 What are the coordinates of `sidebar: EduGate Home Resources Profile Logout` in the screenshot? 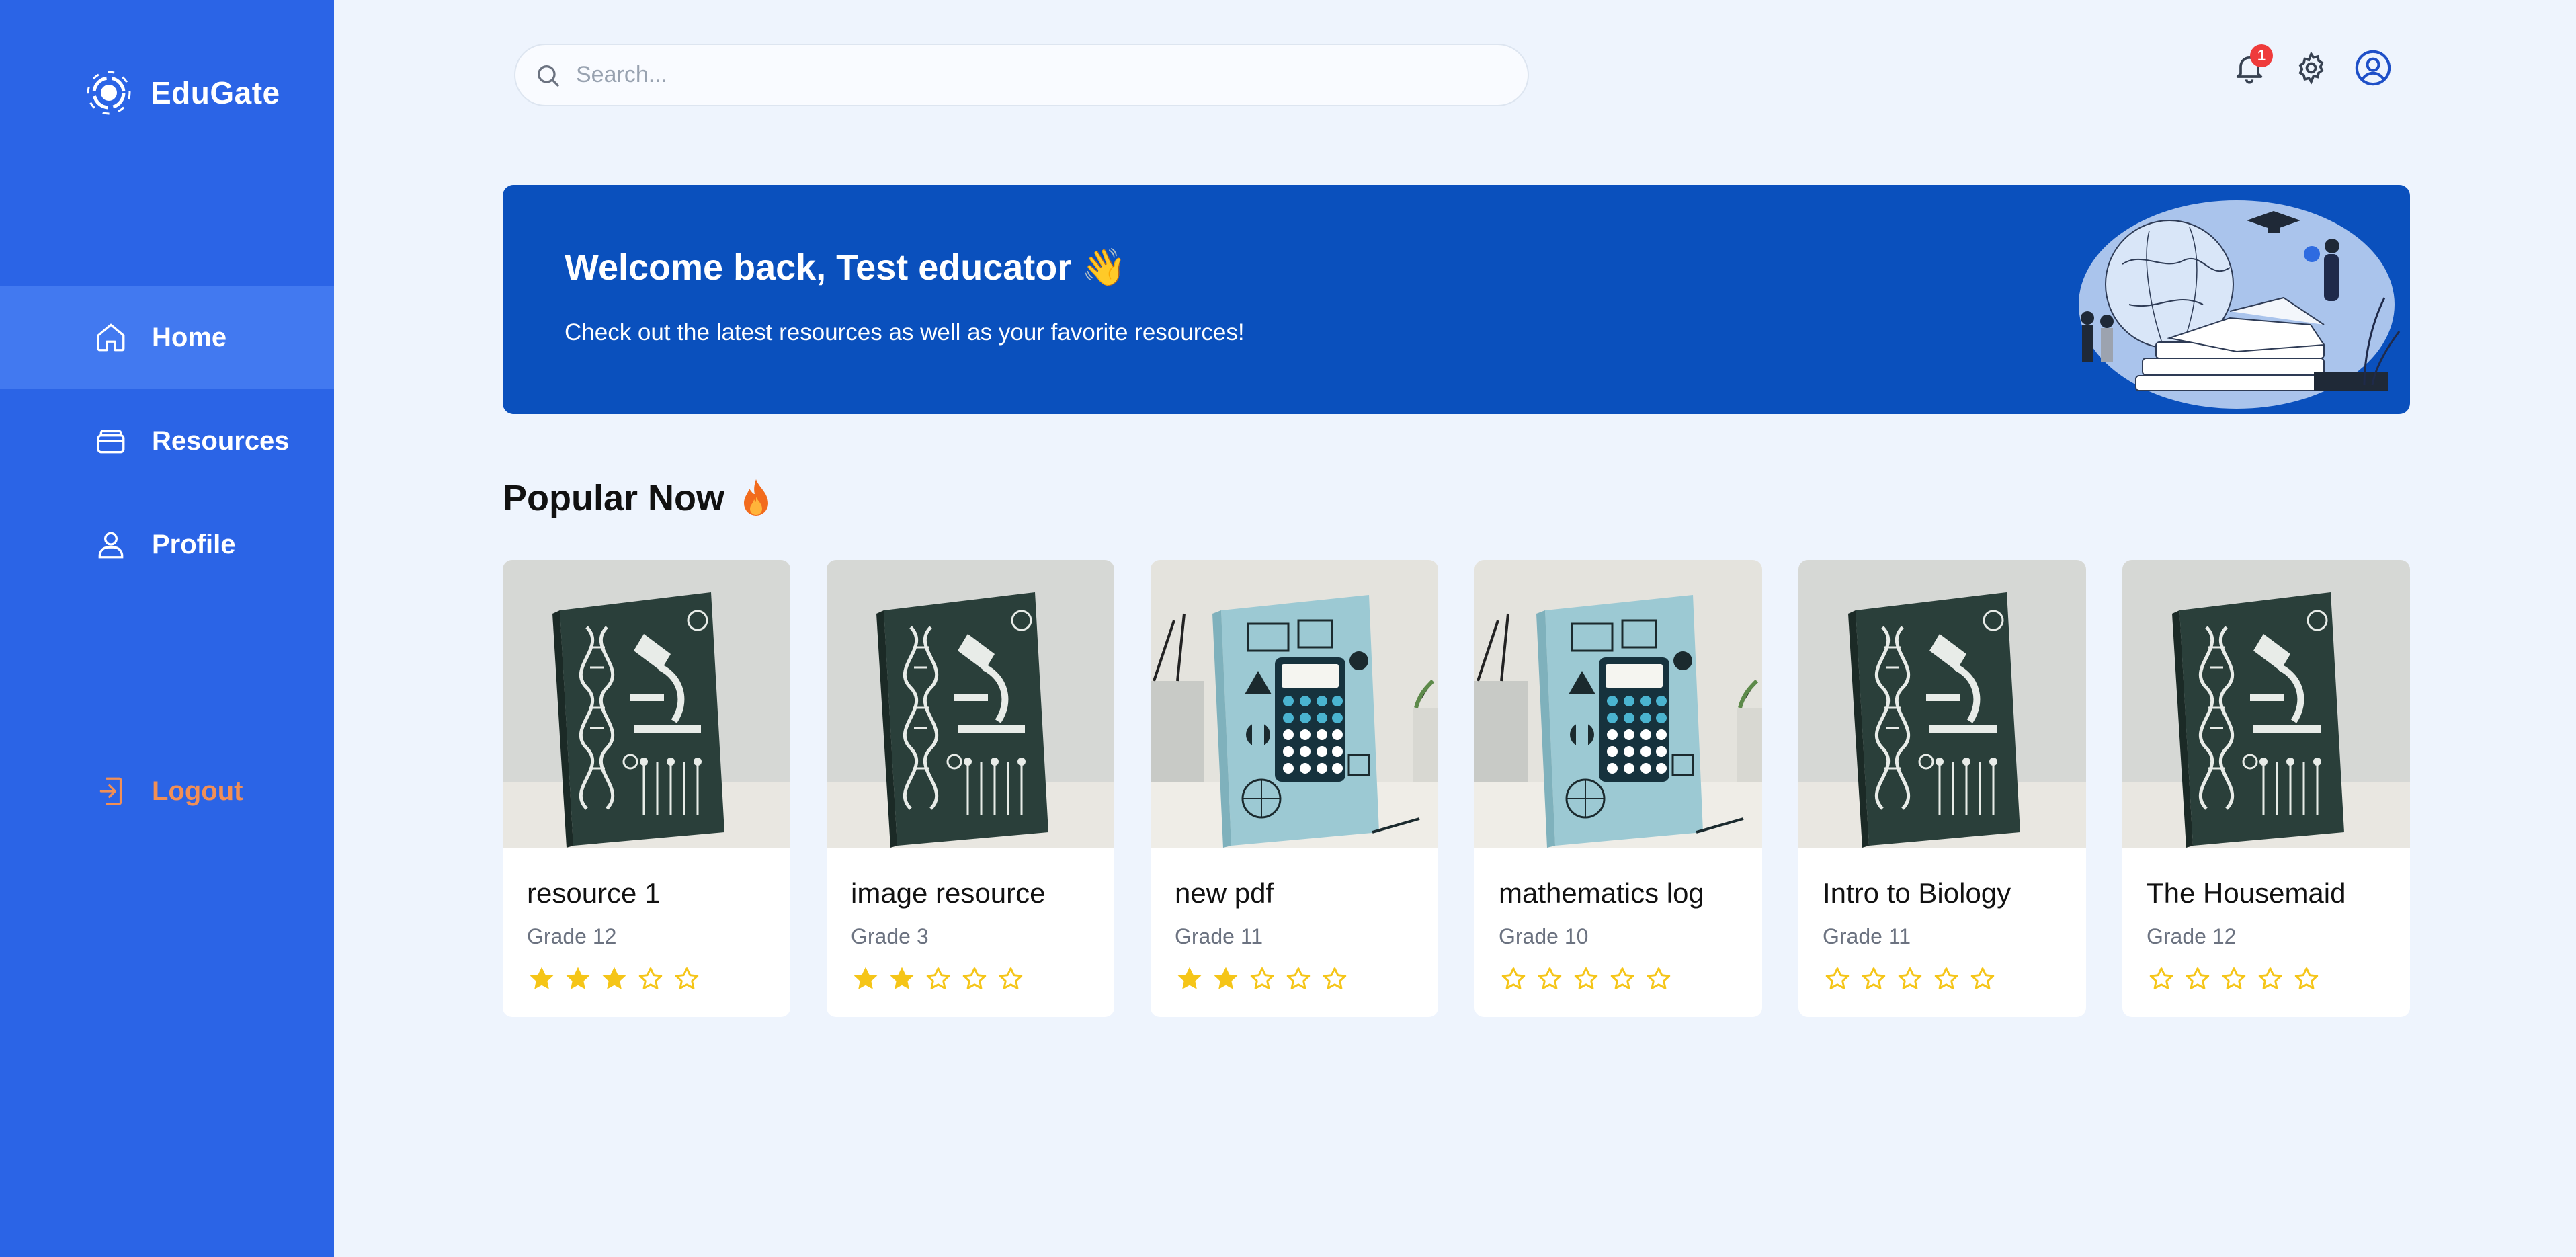 It's located at (167, 628).